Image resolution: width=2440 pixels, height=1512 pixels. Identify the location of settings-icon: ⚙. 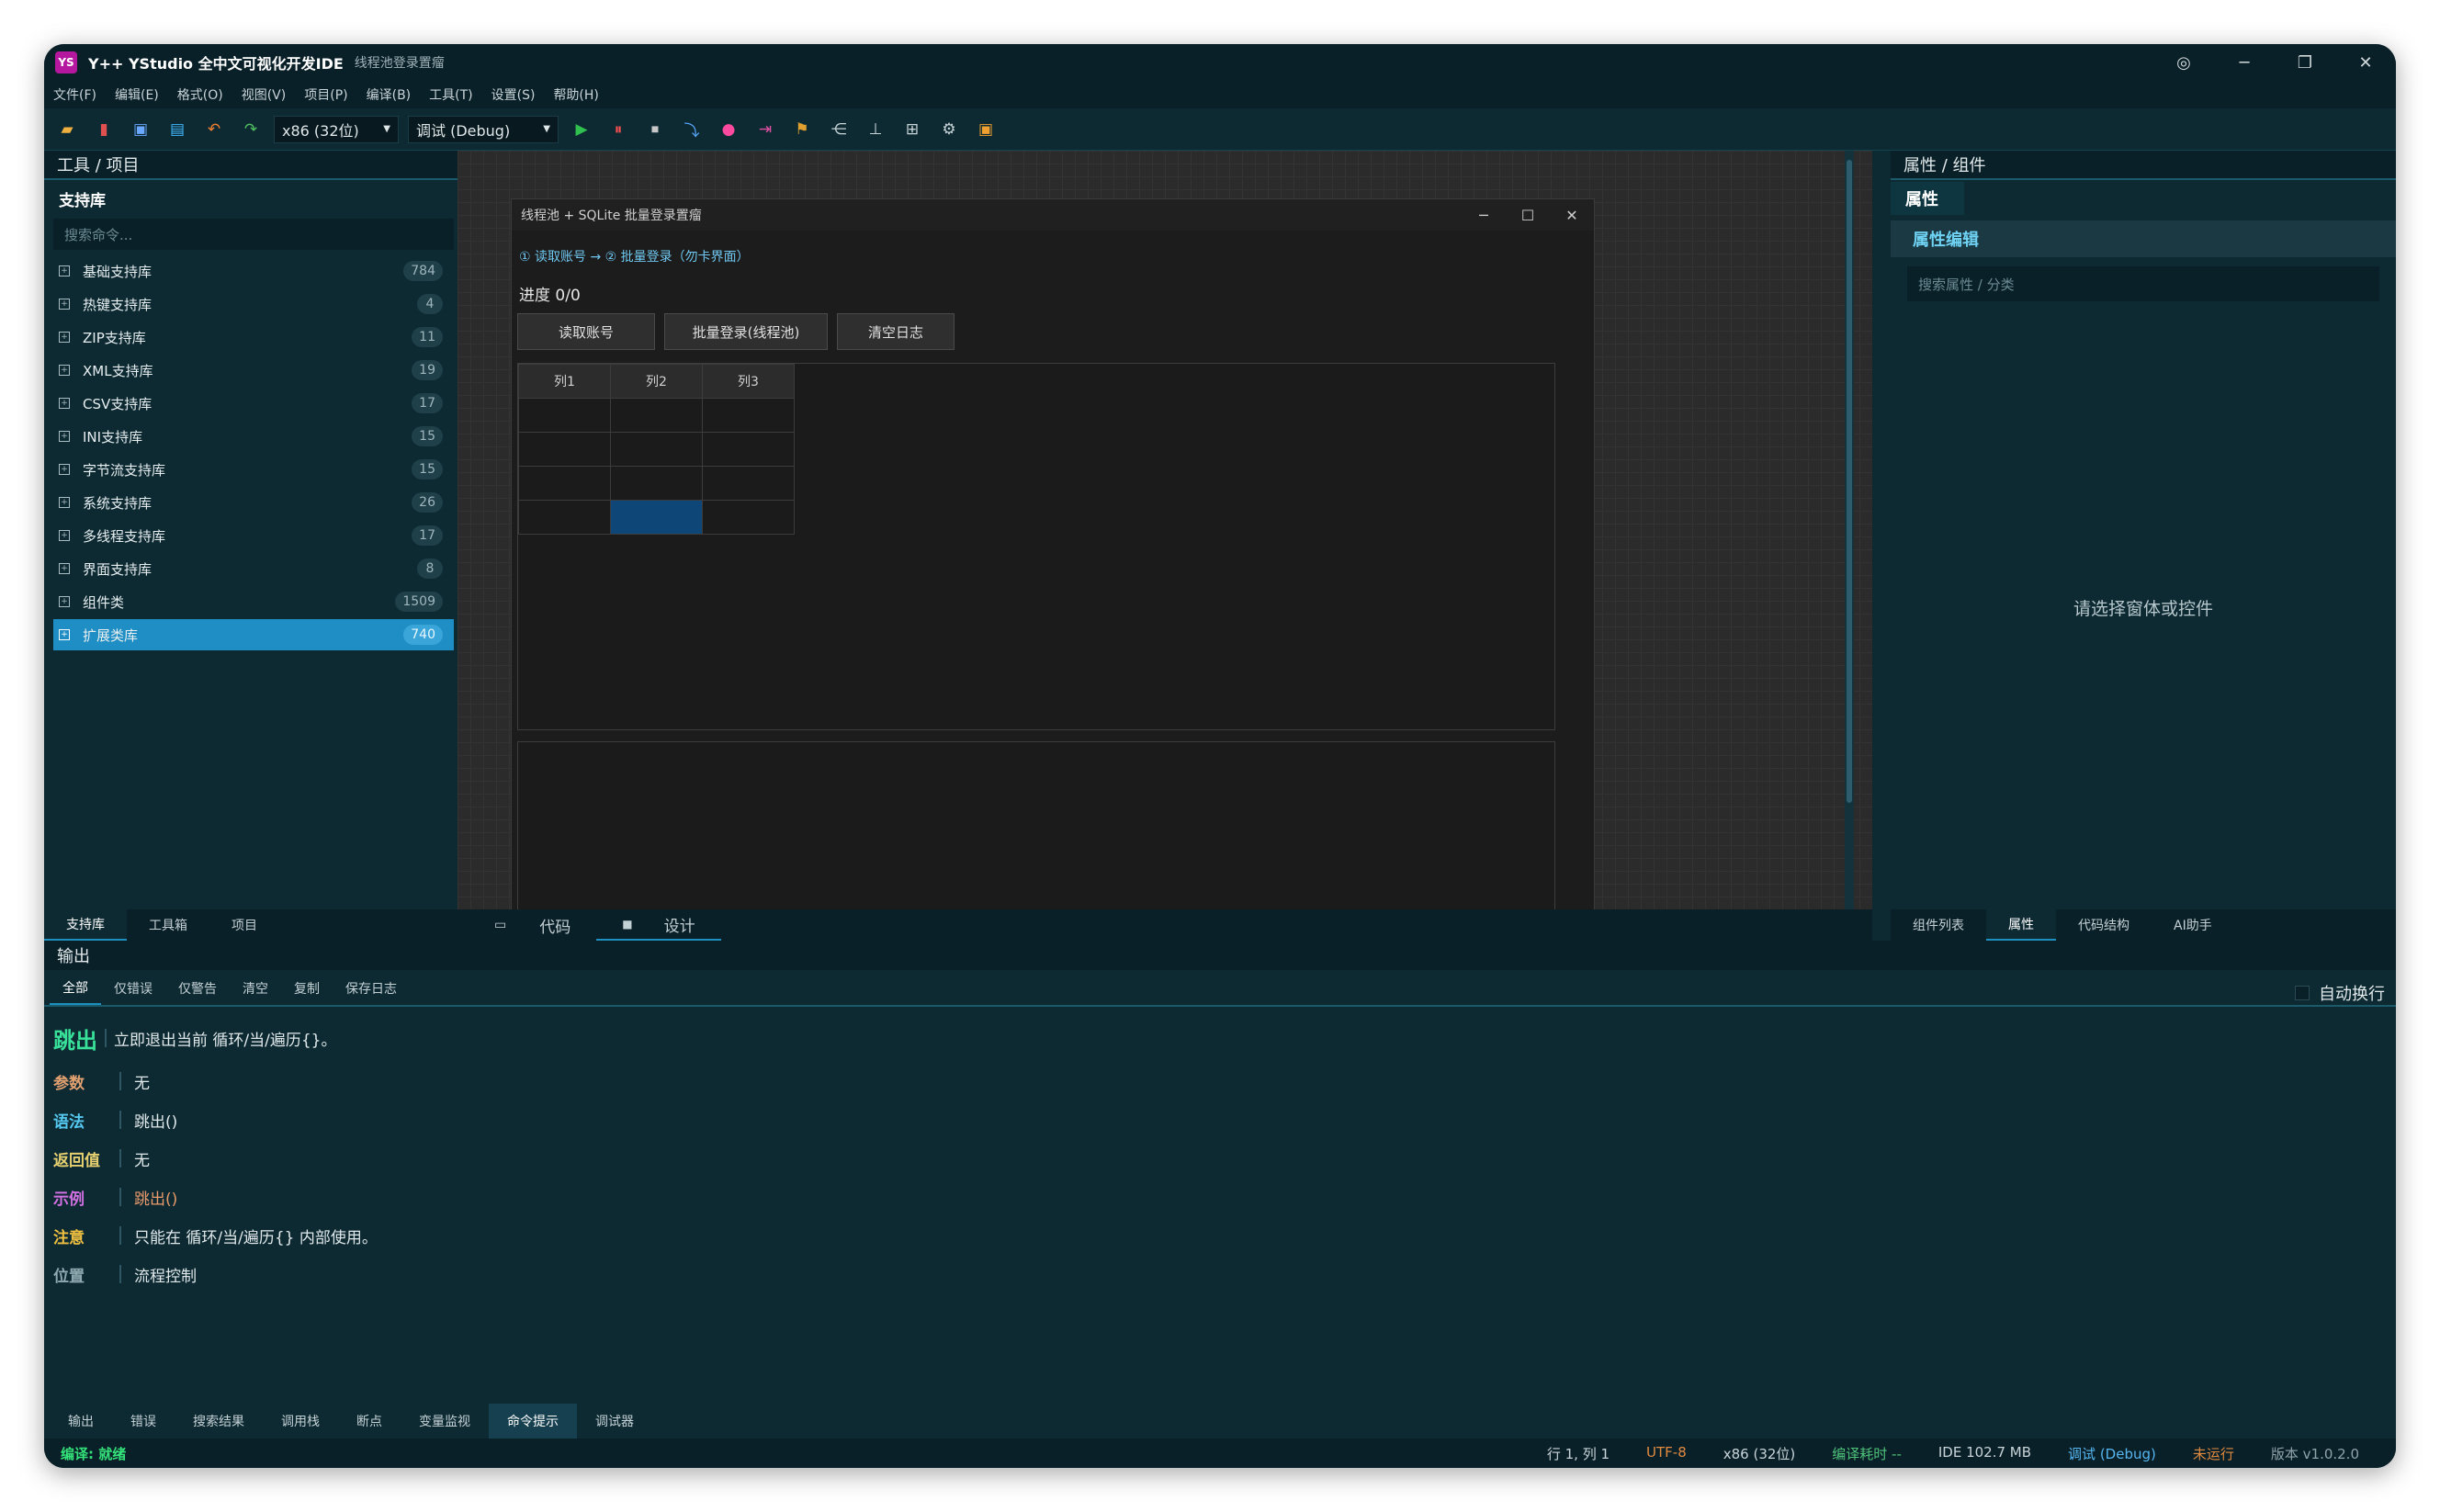
(949, 129).